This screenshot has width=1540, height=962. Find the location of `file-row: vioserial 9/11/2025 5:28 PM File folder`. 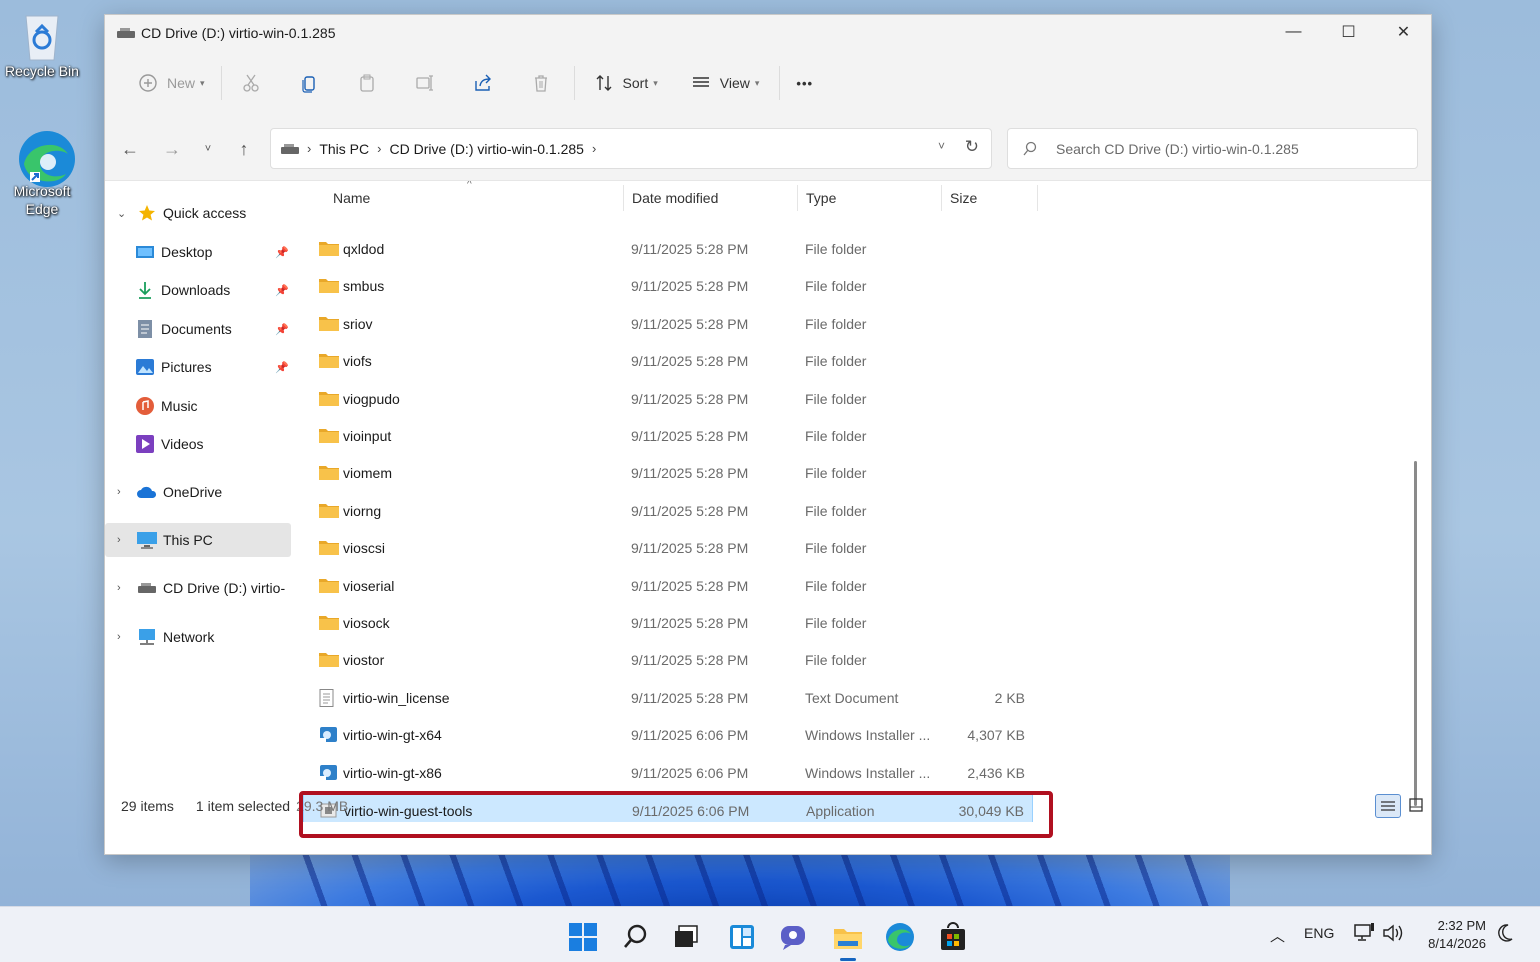

file-row: vioserial 9/11/2025 5:28 PM File folder is located at coordinates (668, 586).